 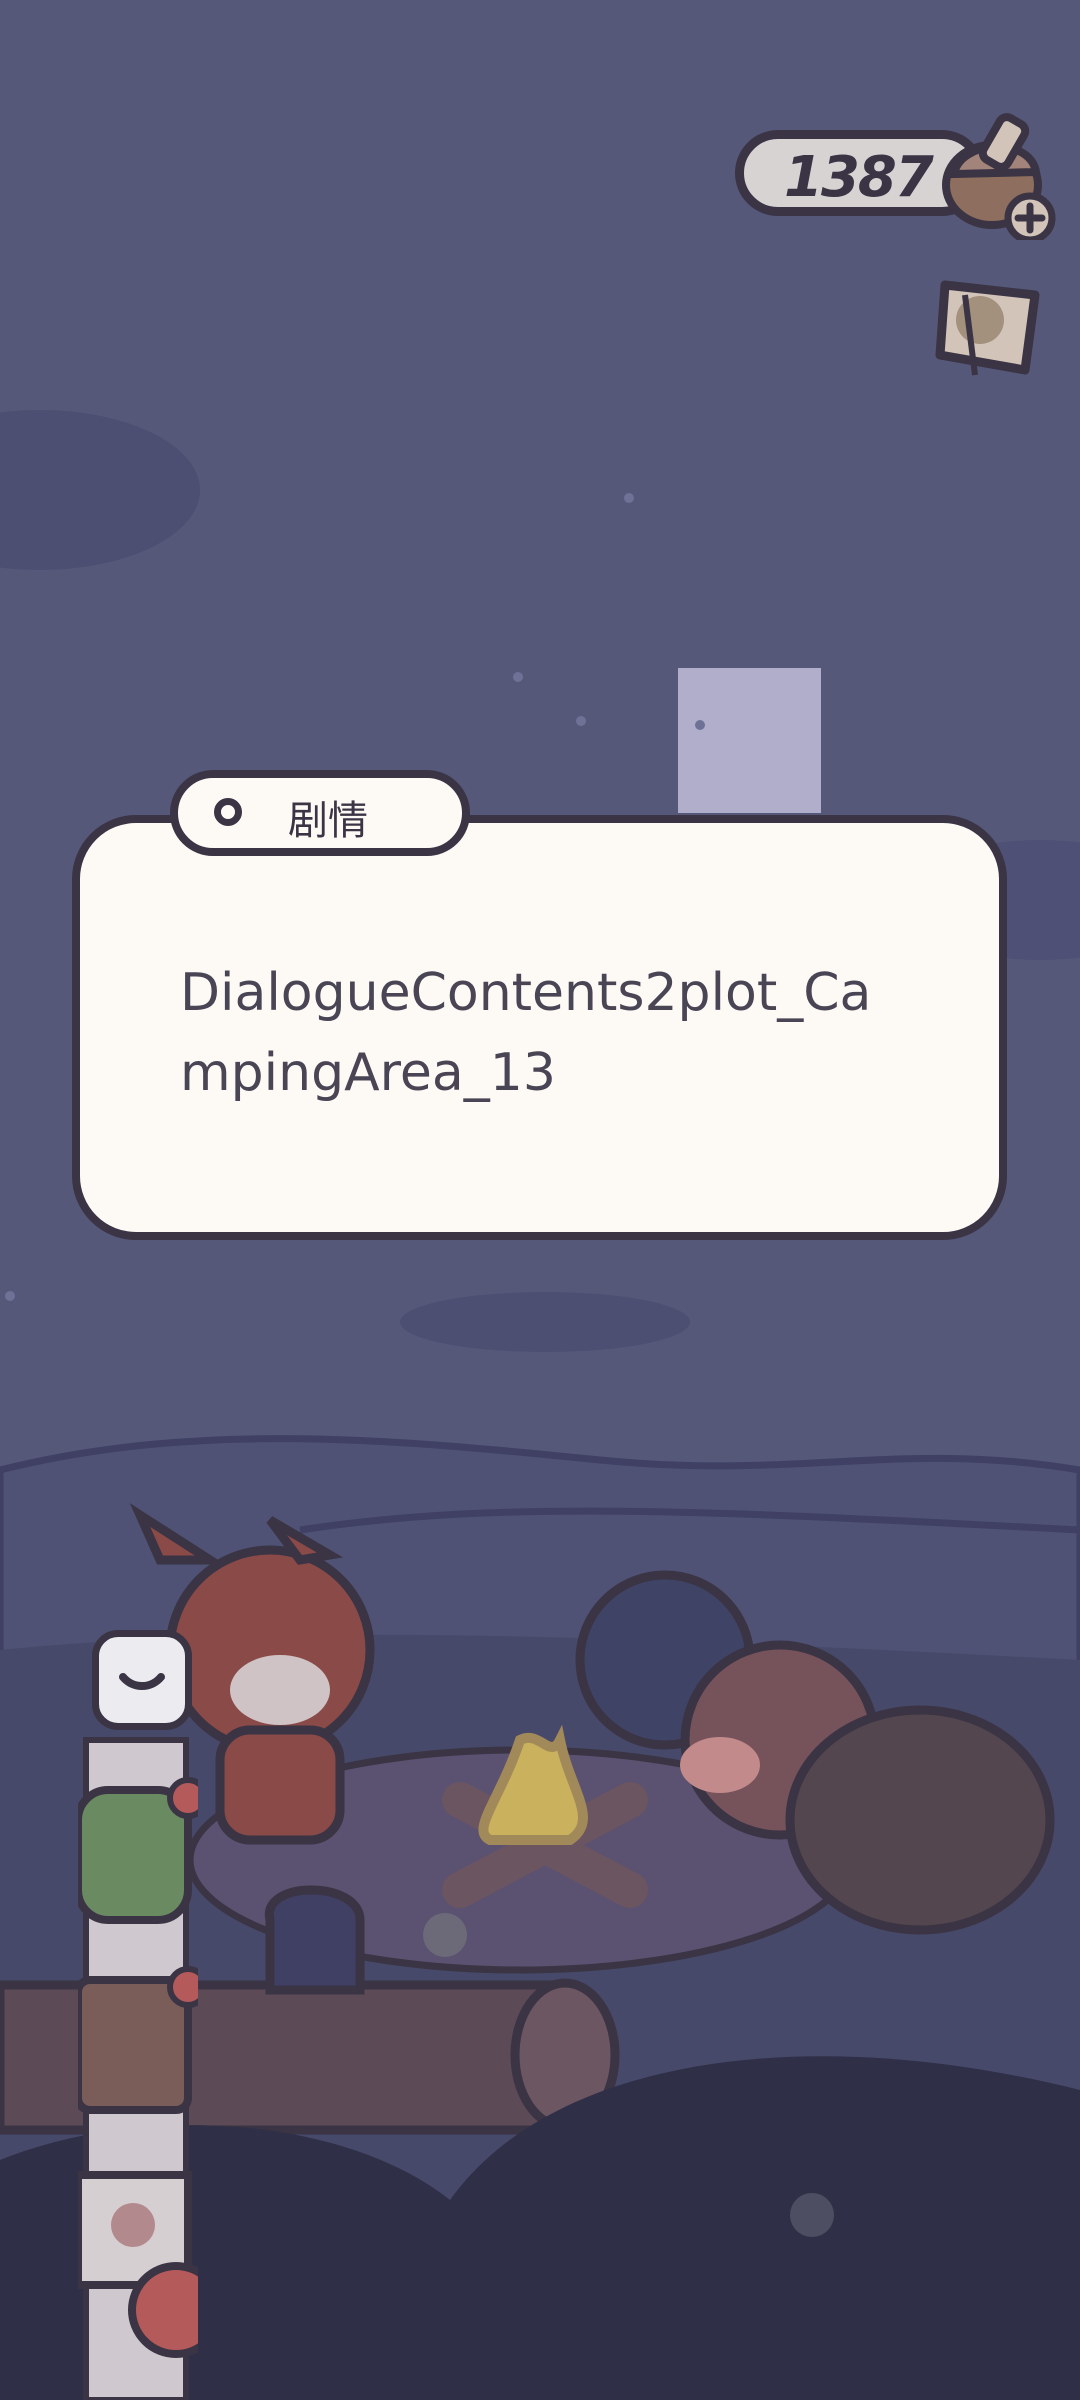 I want to click on inventory-toggle-button, so click(x=142, y=1680).